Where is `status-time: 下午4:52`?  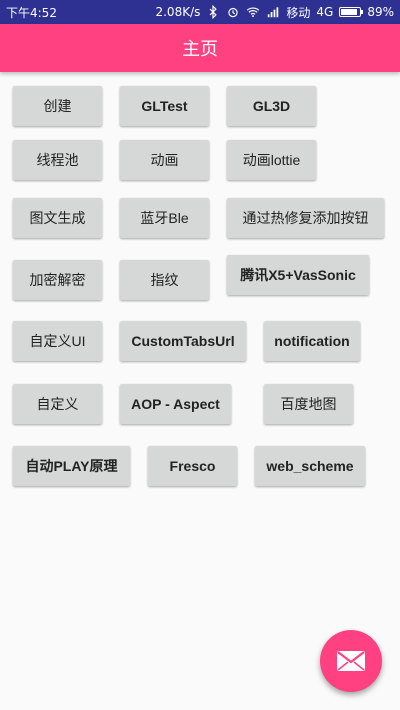
status-time: 下午4:52 is located at coordinates (31, 12).